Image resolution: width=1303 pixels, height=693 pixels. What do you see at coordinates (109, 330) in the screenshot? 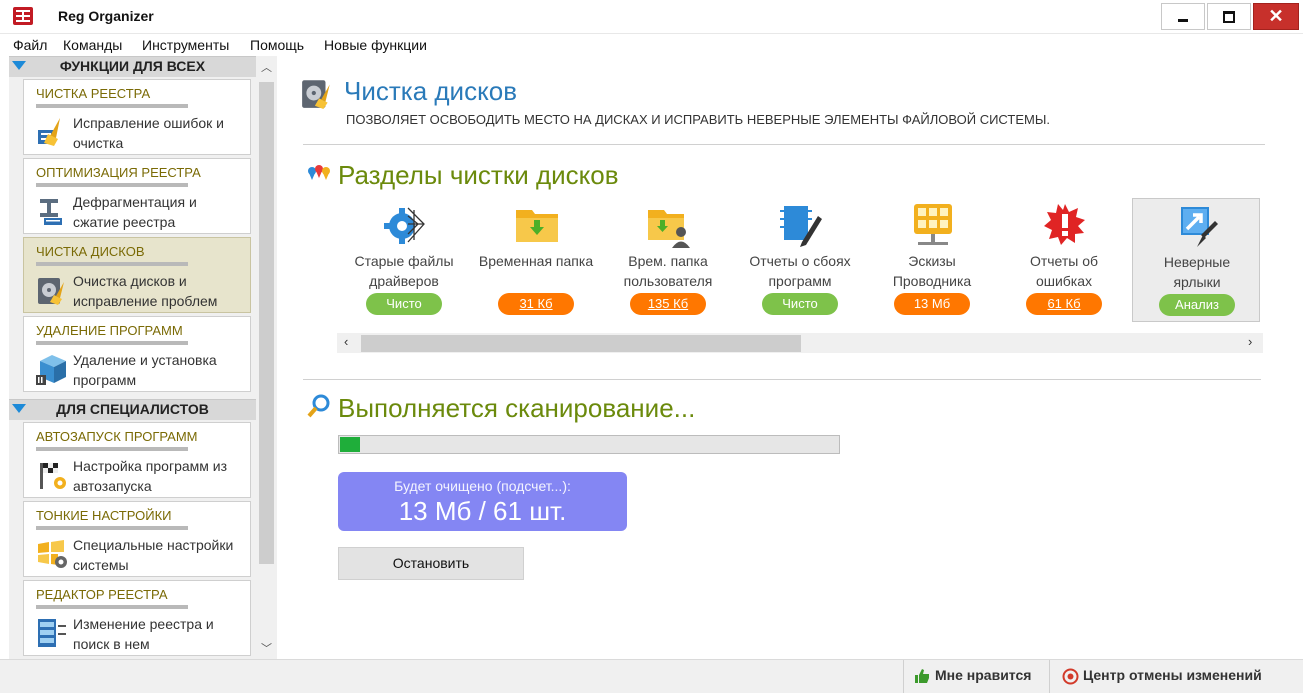
I see `card-title: УДАЛЕНИЕ ПРОГРАММ` at bounding box center [109, 330].